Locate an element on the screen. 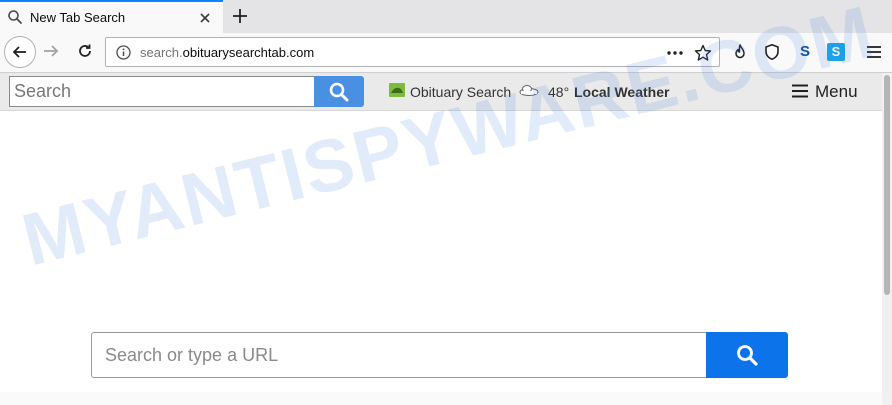 The height and width of the screenshot is (405, 892). weather-temperature: 48° is located at coordinates (559, 92).